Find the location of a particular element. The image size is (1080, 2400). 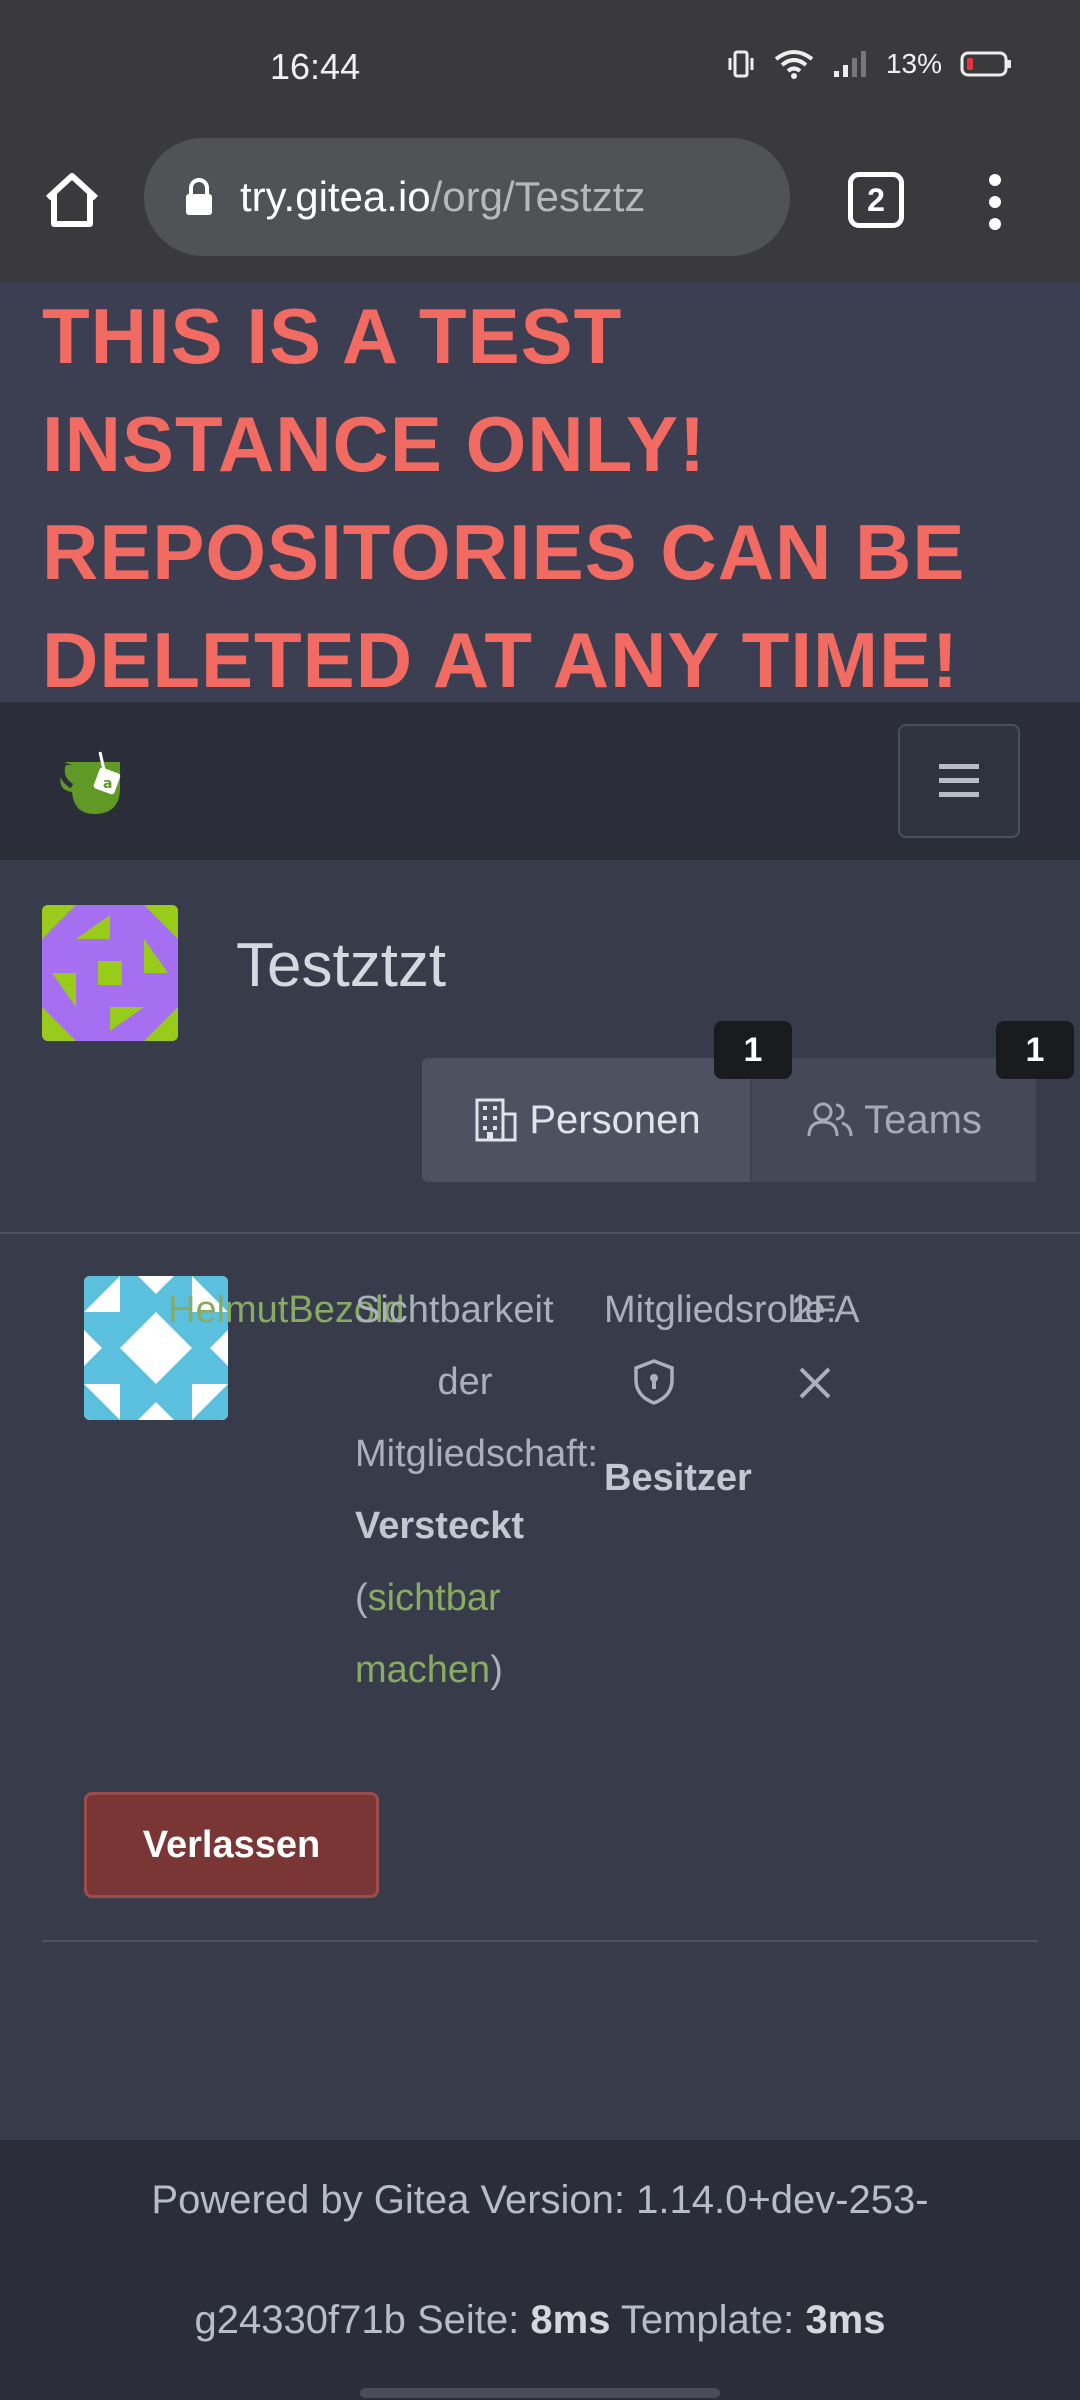

hamburger-icon is located at coordinates (959, 780).